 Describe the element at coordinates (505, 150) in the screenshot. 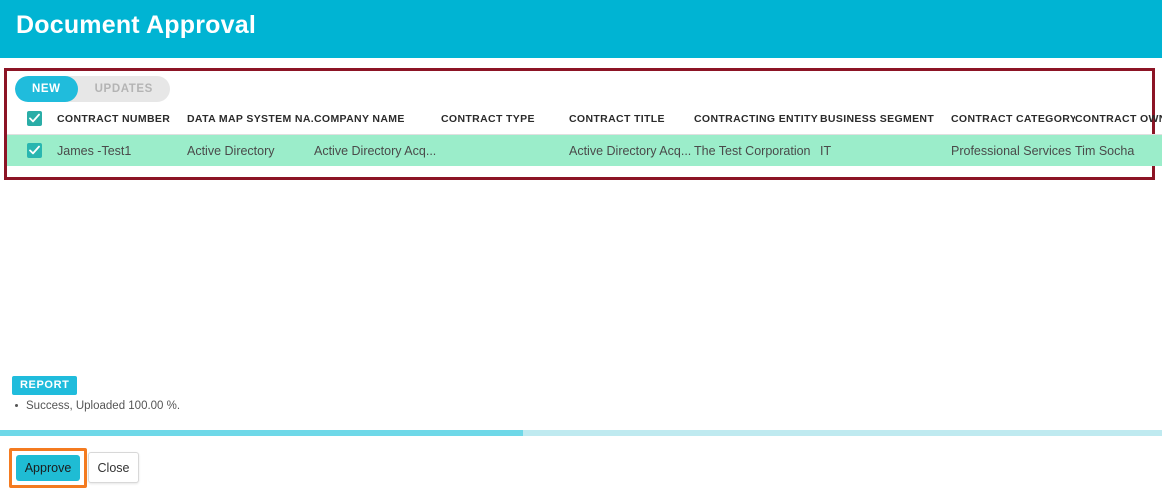

I see `cell-contract-type` at that location.